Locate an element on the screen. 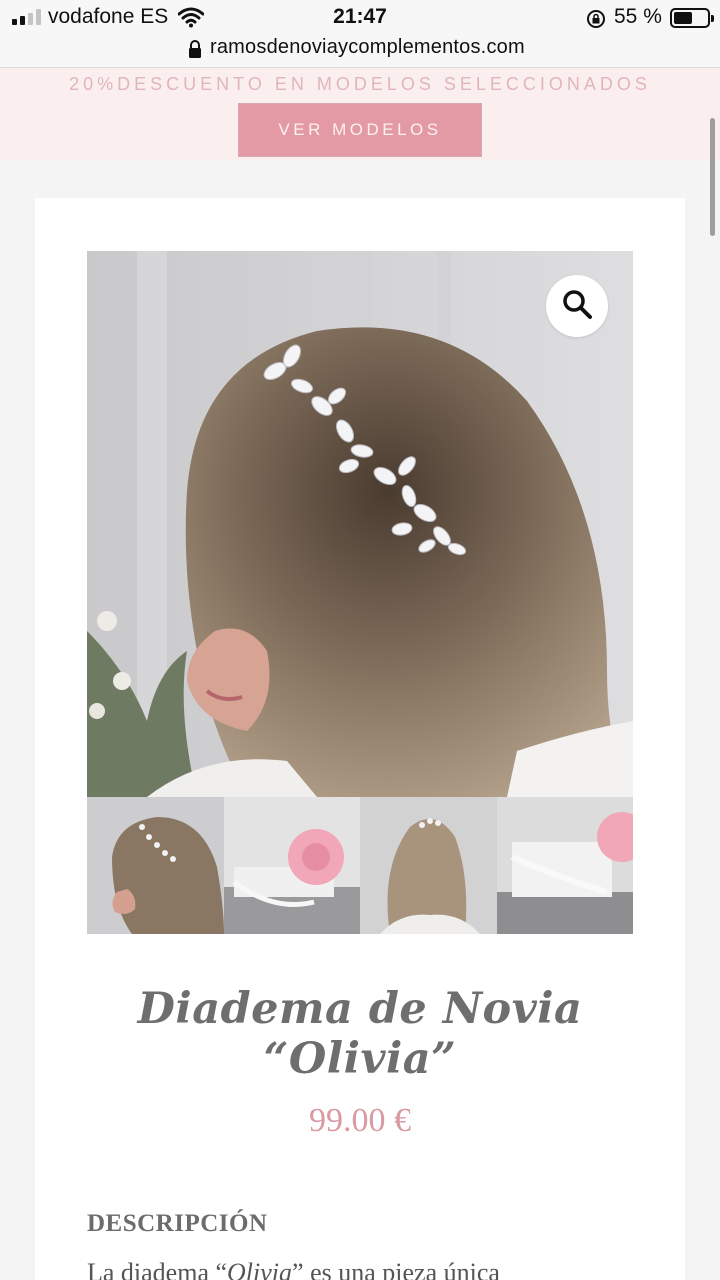 Image resolution: width=720 pixels, height=1280 pixels. zoom-button is located at coordinates (577, 306).